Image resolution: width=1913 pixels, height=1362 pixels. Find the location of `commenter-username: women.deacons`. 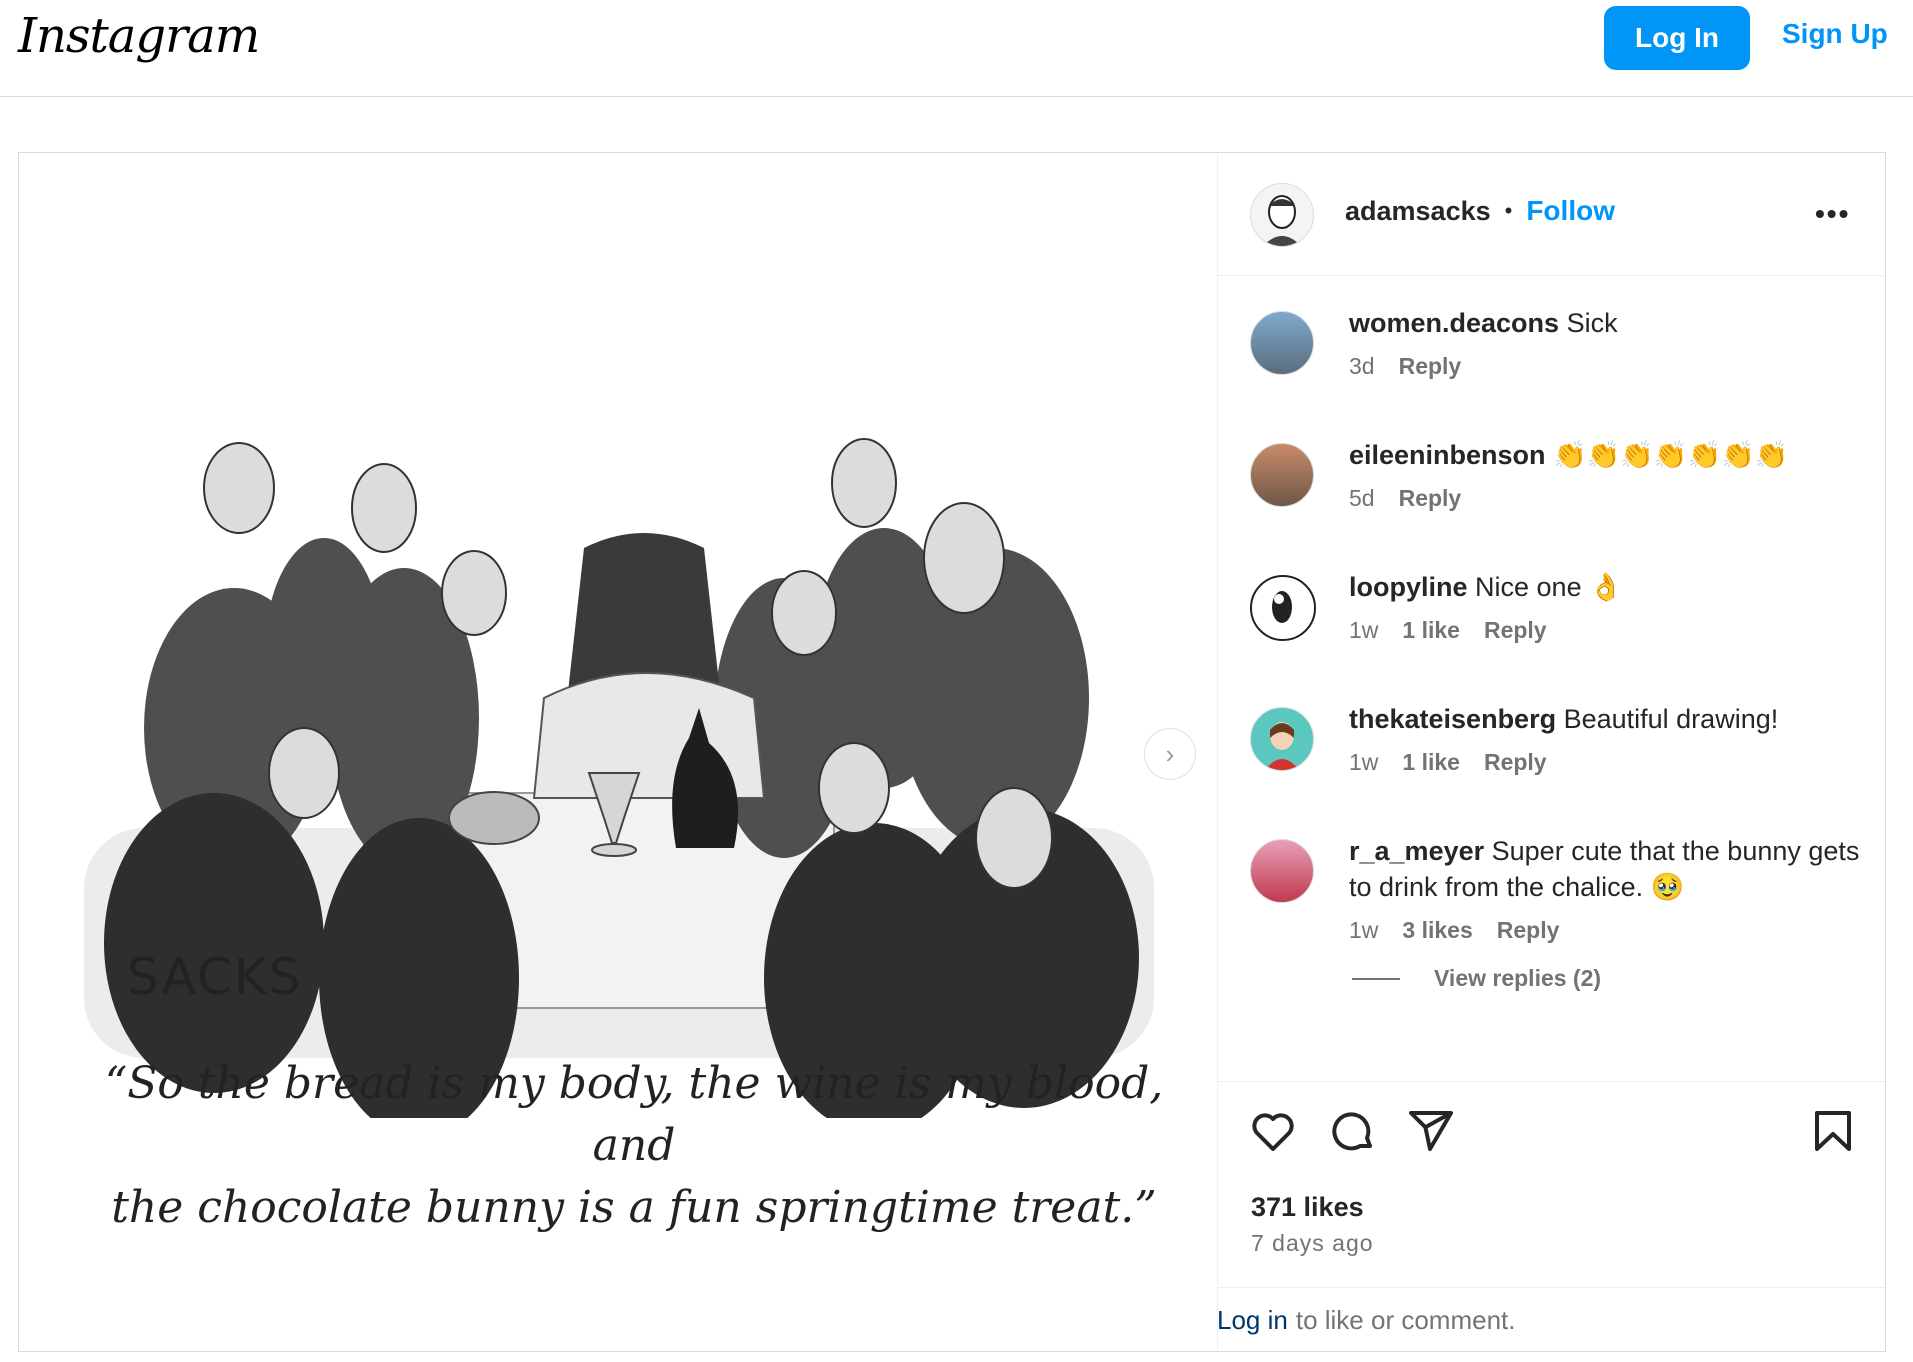

commenter-username: women.deacons is located at coordinates (1454, 323).